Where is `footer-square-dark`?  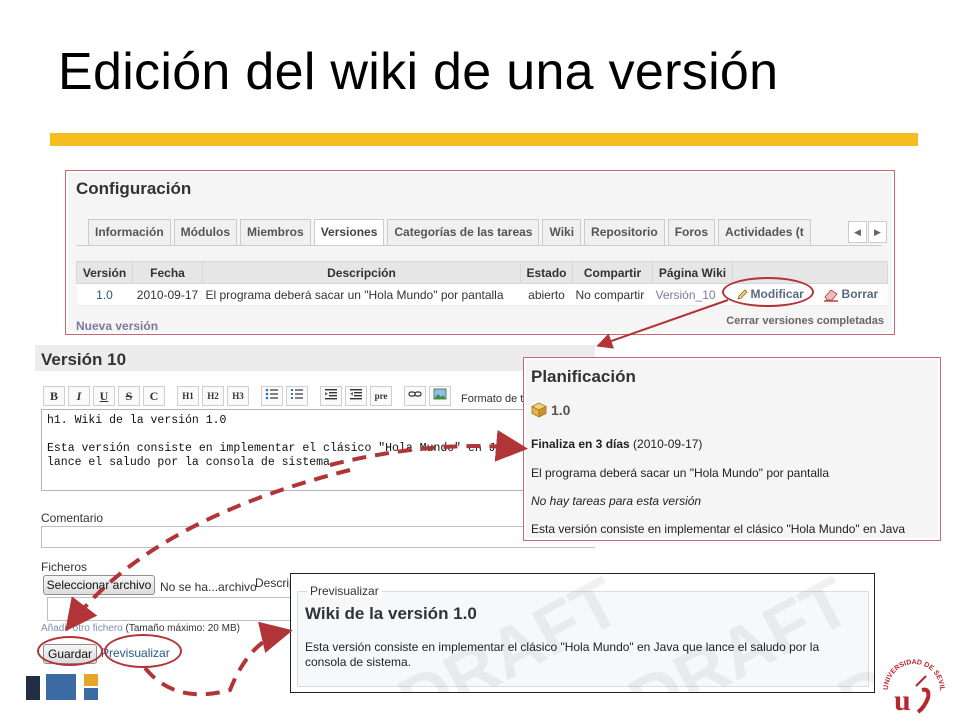 footer-square-dark is located at coordinates (33, 688).